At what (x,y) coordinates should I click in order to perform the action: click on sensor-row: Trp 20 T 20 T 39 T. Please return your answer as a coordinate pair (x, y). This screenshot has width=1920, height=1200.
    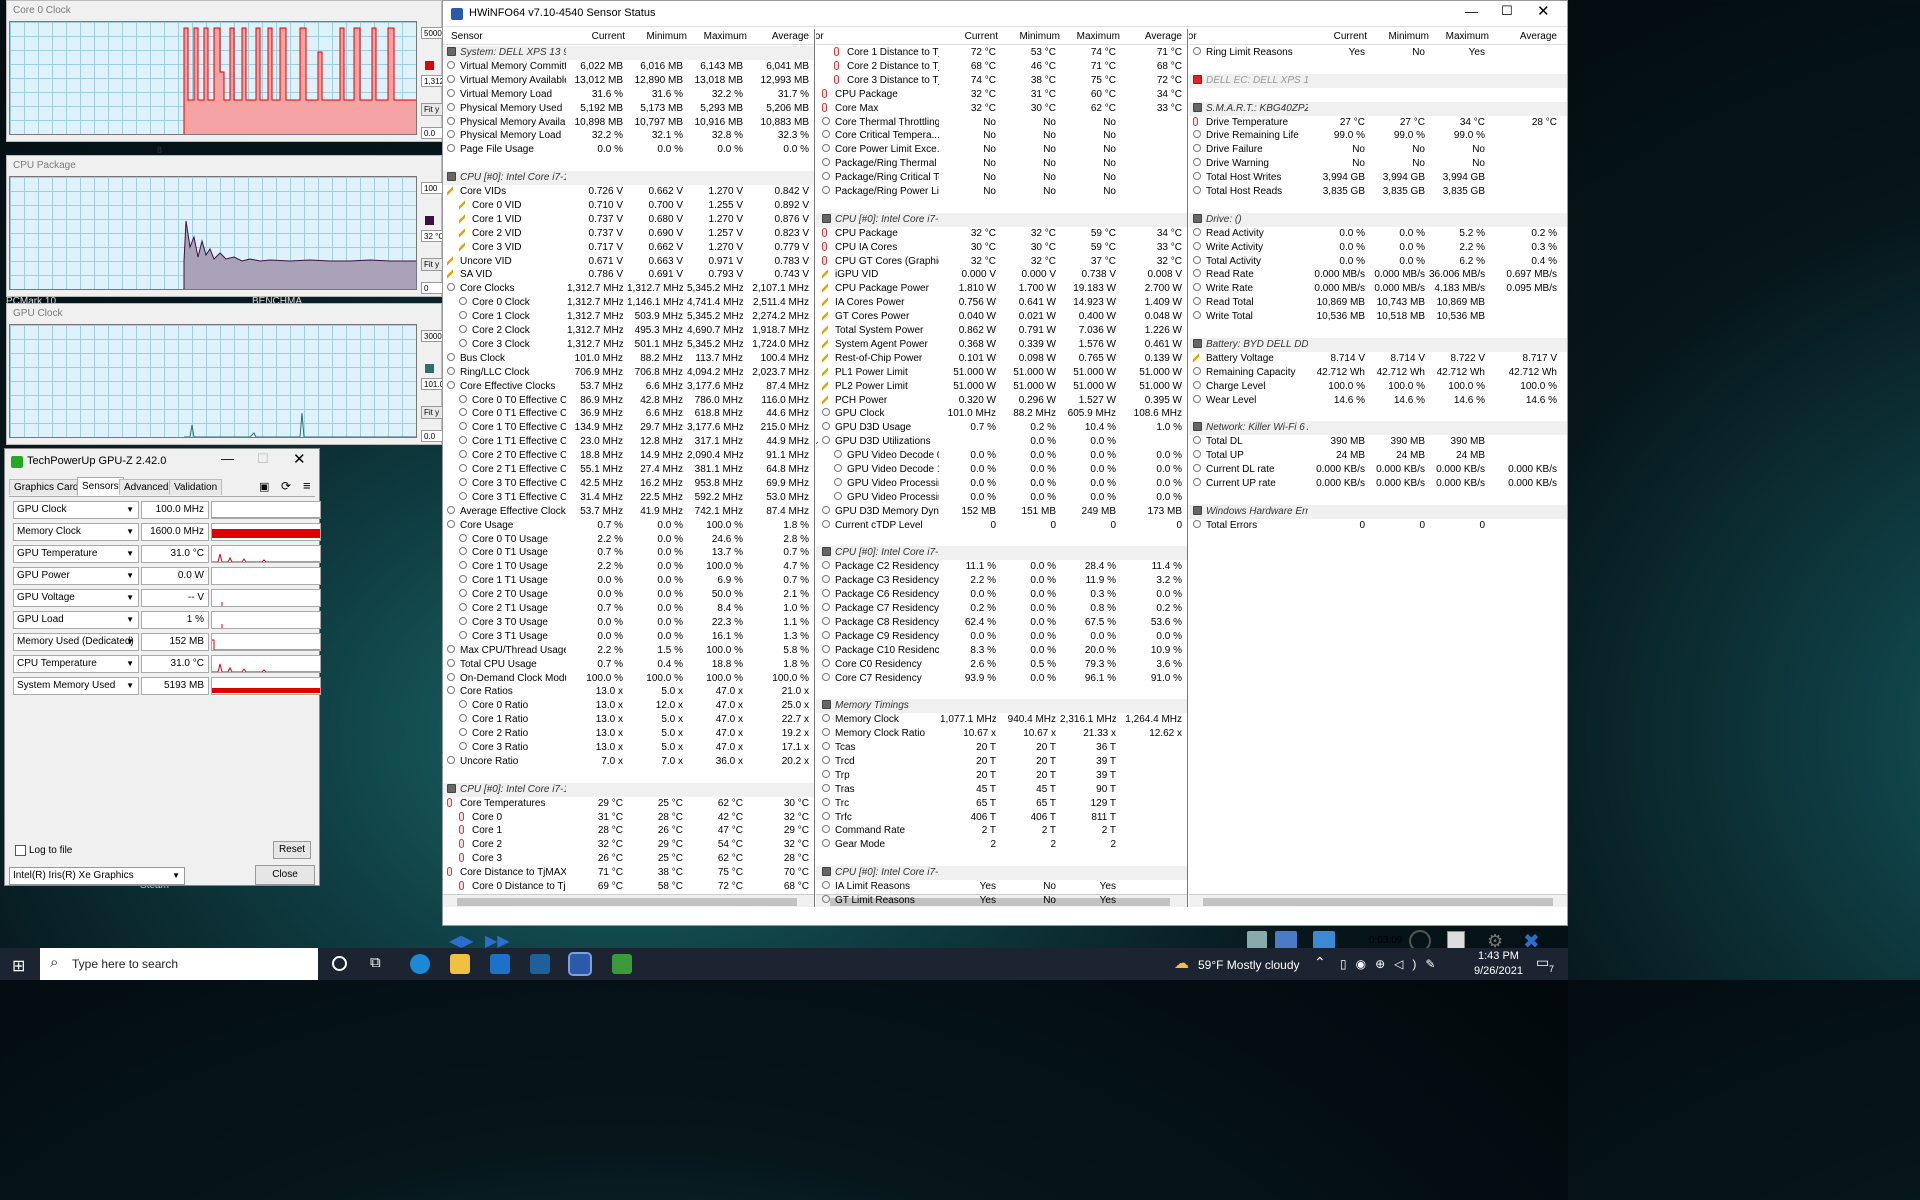
    Looking at the image, I should click on (1001, 776).